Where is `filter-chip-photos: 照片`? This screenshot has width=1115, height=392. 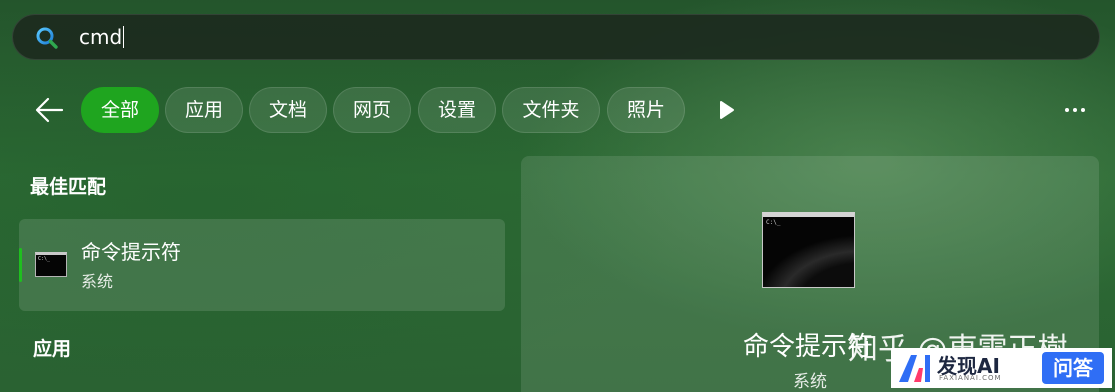 filter-chip-photos: 照片 is located at coordinates (646, 110).